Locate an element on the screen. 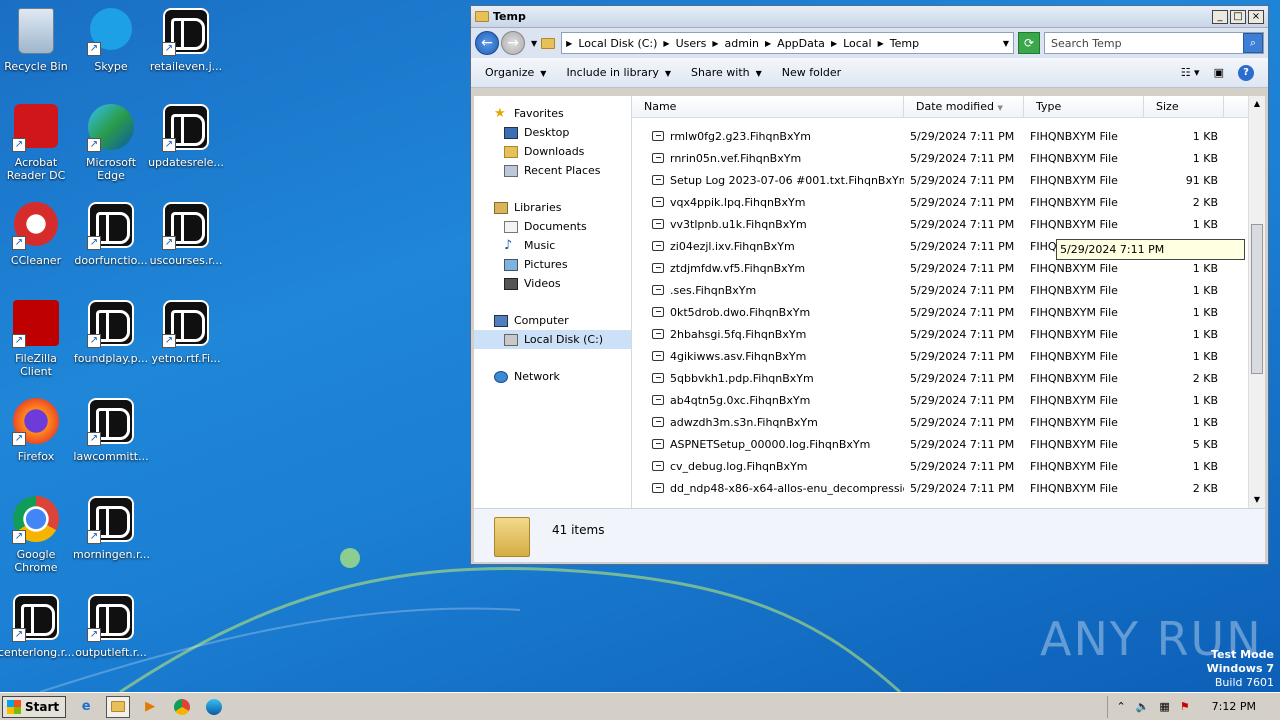 The image size is (1280, 720). preview-pane-icon: ▣ is located at coordinates (1219, 72).